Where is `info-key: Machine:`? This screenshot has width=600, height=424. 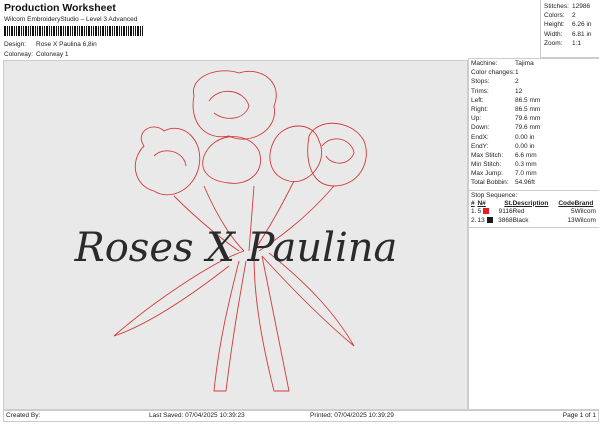
info-key: Machine: is located at coordinates (484, 63).